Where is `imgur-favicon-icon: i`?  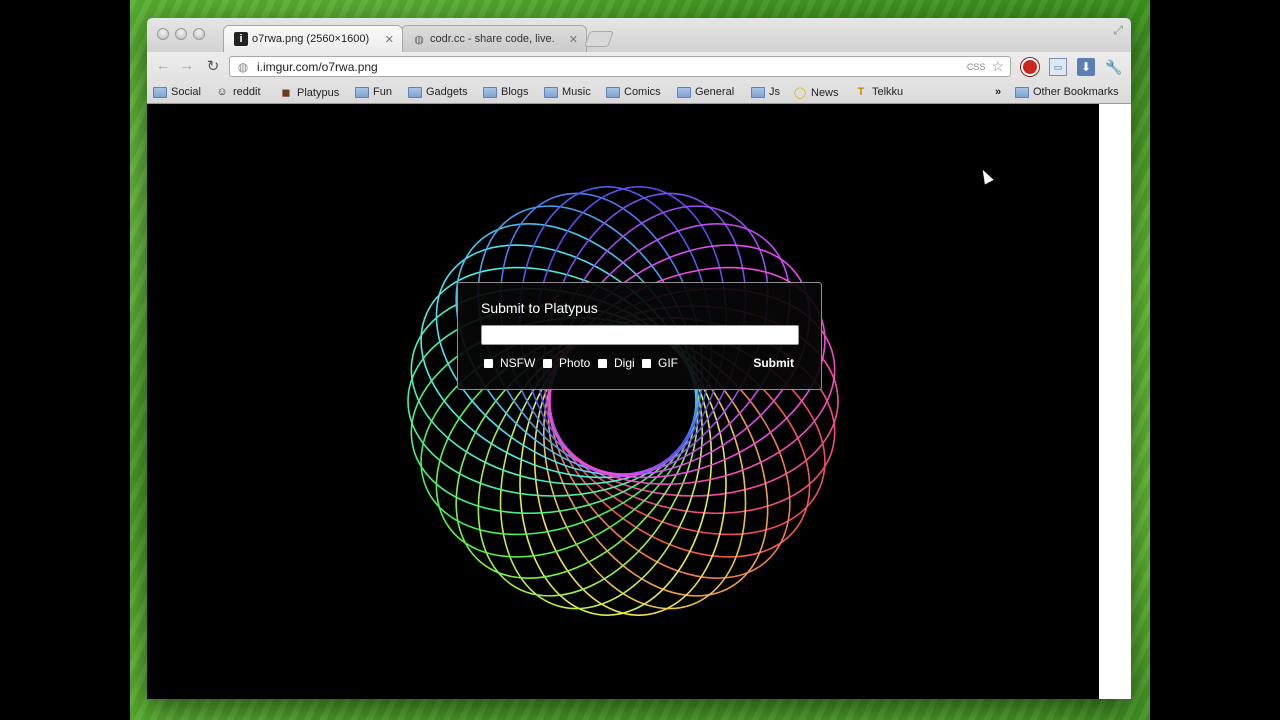 imgur-favicon-icon: i is located at coordinates (241, 39).